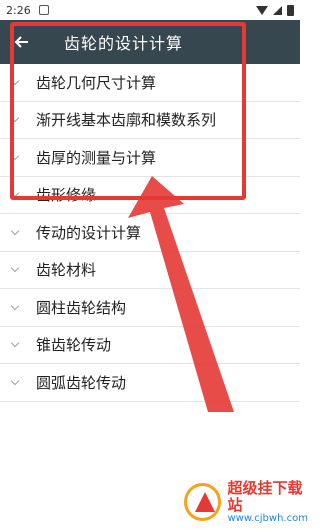 This screenshot has height=530, width=320. I want to click on arrow-back-icon, so click(22, 42).